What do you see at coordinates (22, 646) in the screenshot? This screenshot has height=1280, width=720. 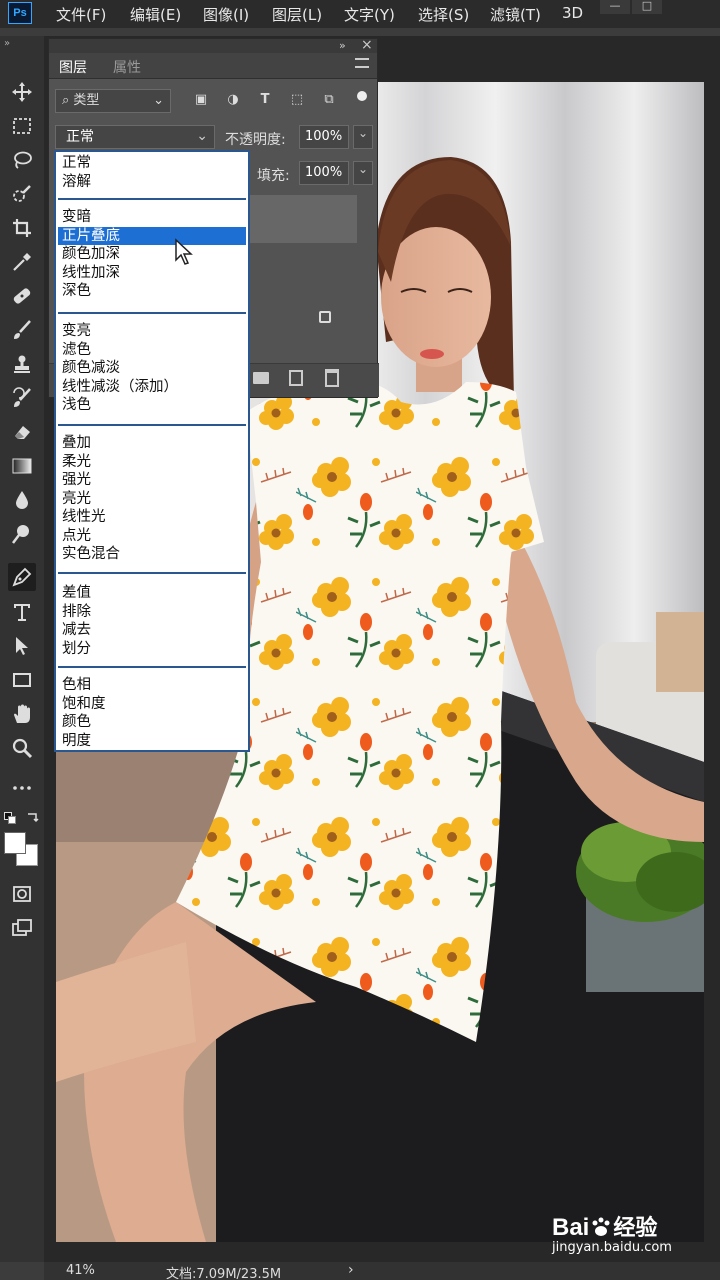 I see `path-select-icon` at bounding box center [22, 646].